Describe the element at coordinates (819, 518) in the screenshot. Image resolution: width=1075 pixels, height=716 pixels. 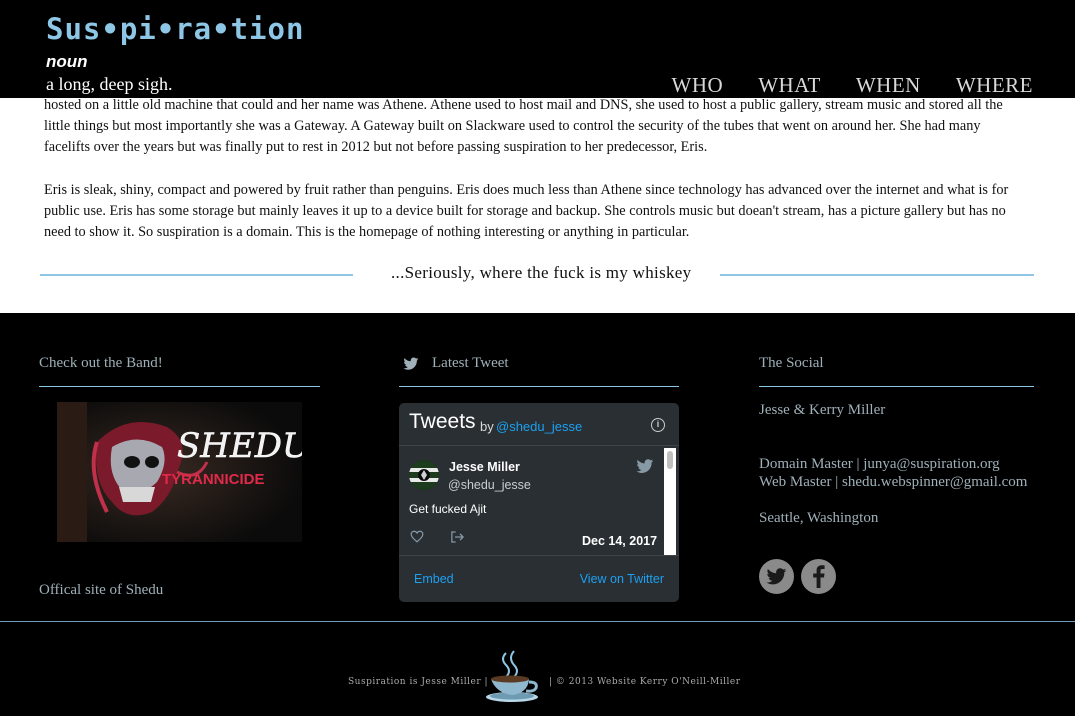
I see `location-text: Seattle, Washington` at that location.